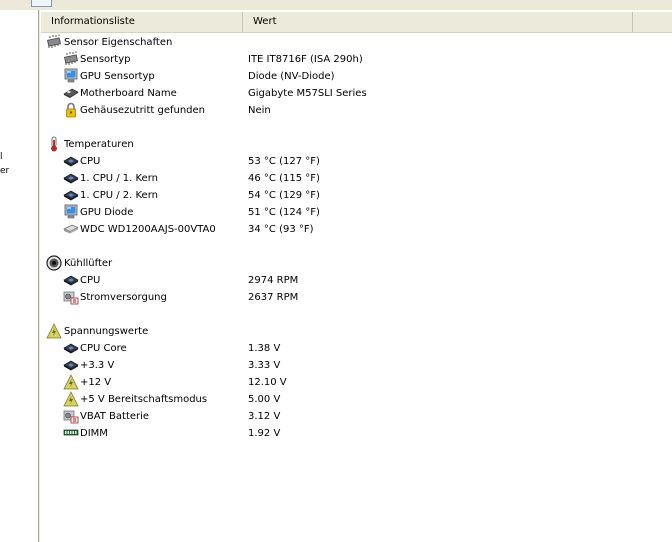  What do you see at coordinates (356, 382) in the screenshot?
I see `list-item: +12 V 12.10 V` at bounding box center [356, 382].